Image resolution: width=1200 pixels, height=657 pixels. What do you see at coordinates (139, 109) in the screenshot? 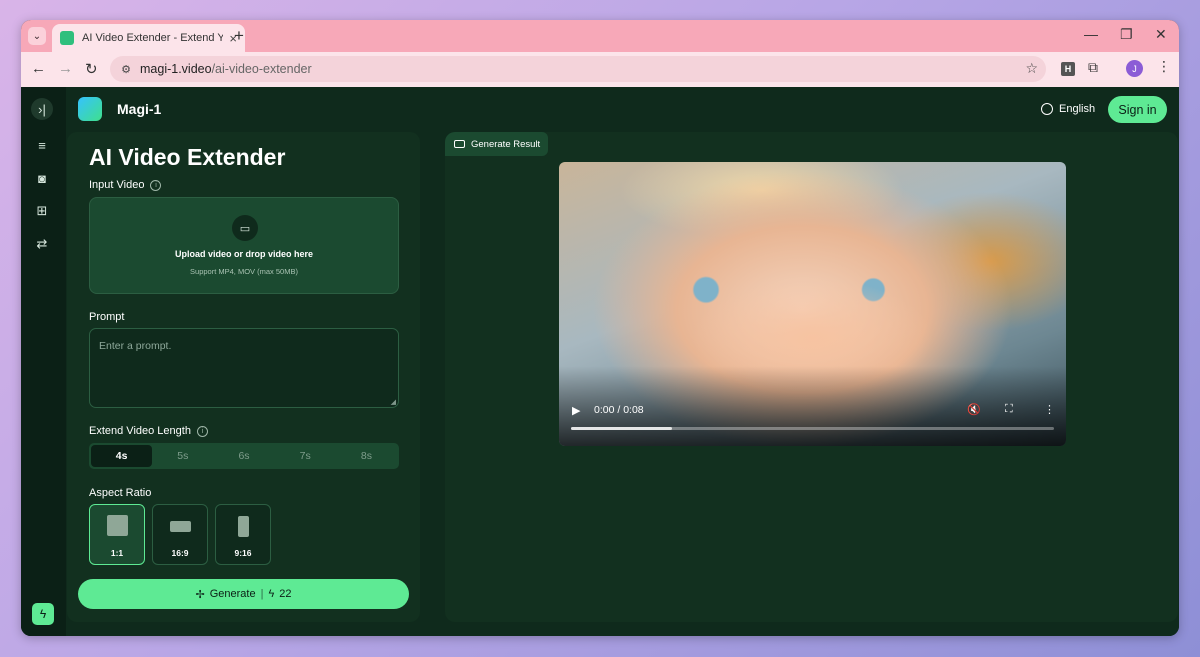
I see `brand-name: Magi-1` at bounding box center [139, 109].